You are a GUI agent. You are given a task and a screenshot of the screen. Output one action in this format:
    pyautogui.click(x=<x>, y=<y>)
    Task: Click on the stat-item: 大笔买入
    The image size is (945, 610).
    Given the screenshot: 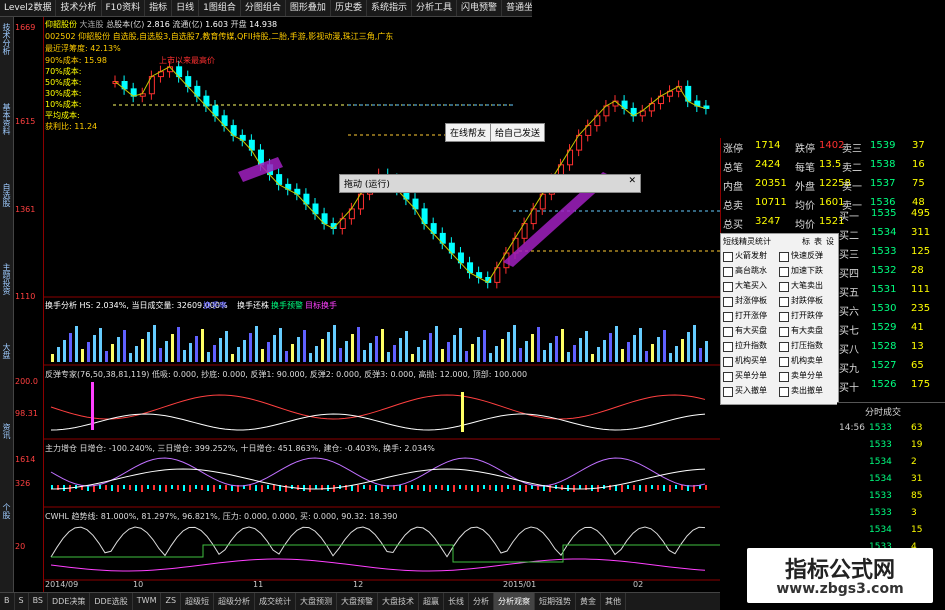 What is the action you would take?
    pyautogui.click(x=751, y=286)
    